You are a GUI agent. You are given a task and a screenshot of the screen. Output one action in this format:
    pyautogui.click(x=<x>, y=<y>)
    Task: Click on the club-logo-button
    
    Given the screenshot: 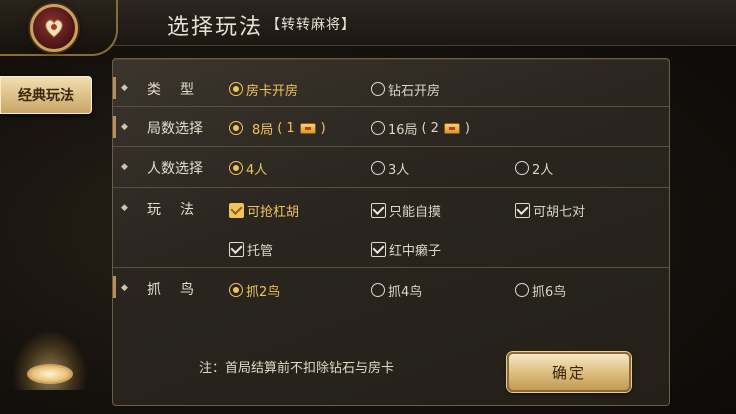 What is the action you would take?
    pyautogui.click(x=54, y=28)
    